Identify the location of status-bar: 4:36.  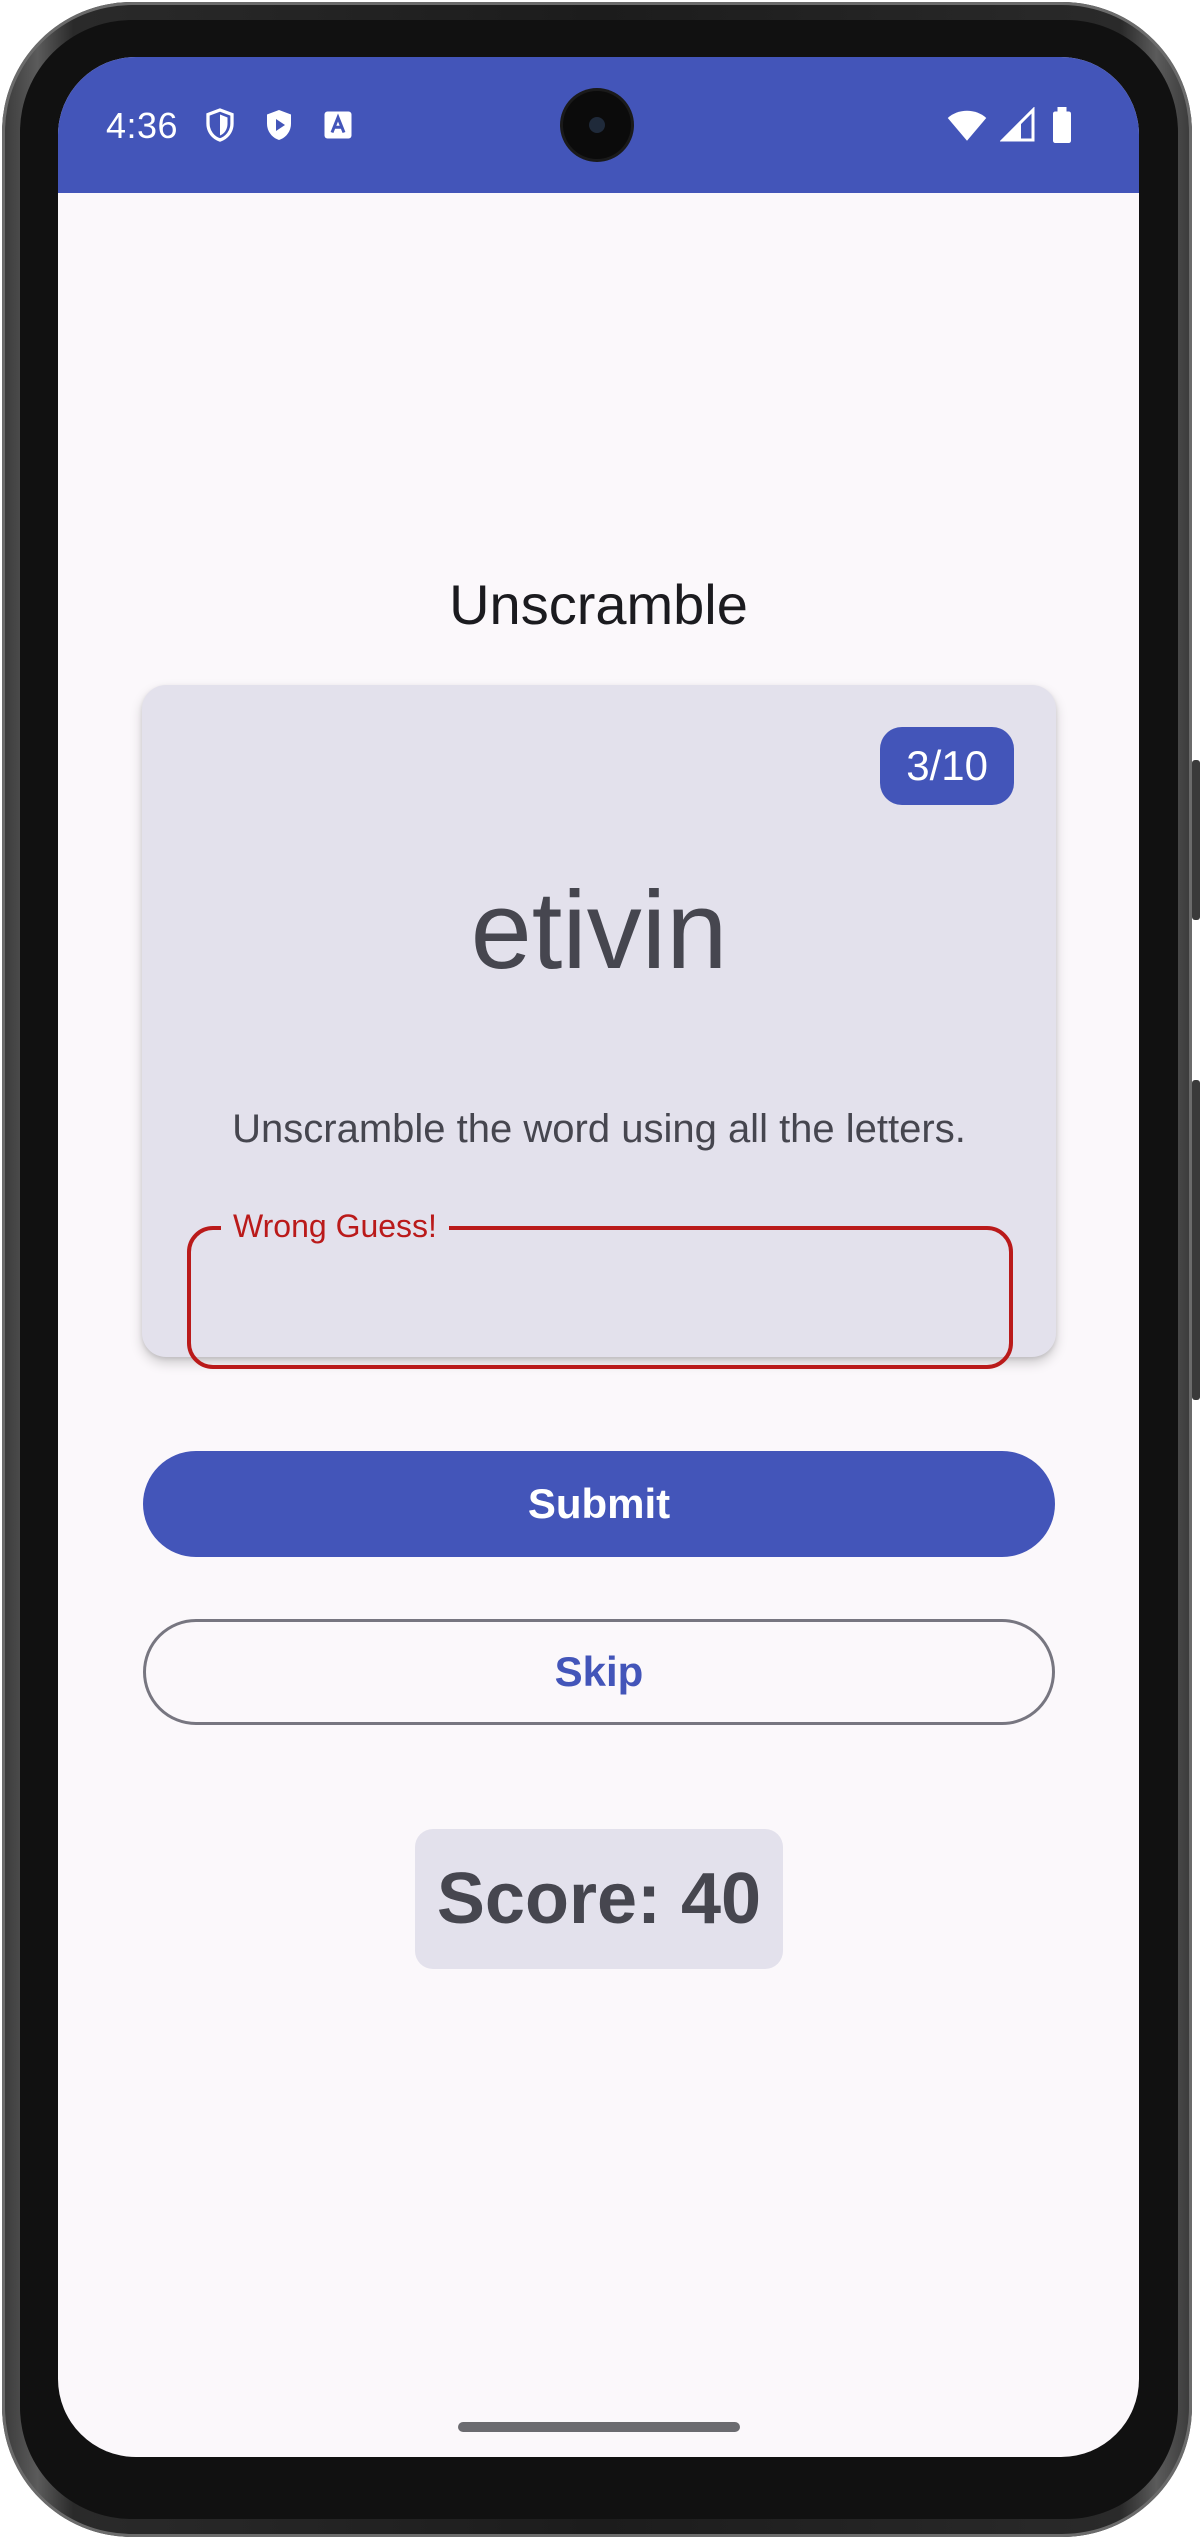
(598, 125).